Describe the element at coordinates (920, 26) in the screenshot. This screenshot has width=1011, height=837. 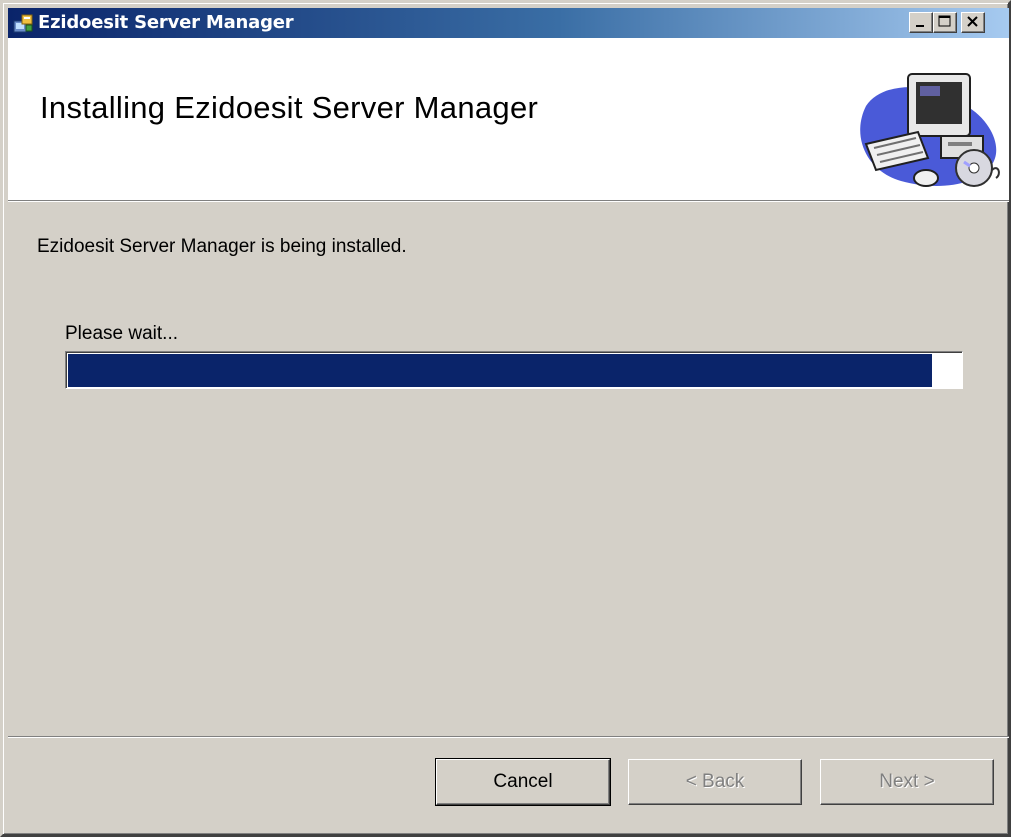
I see `minimize-icon` at that location.